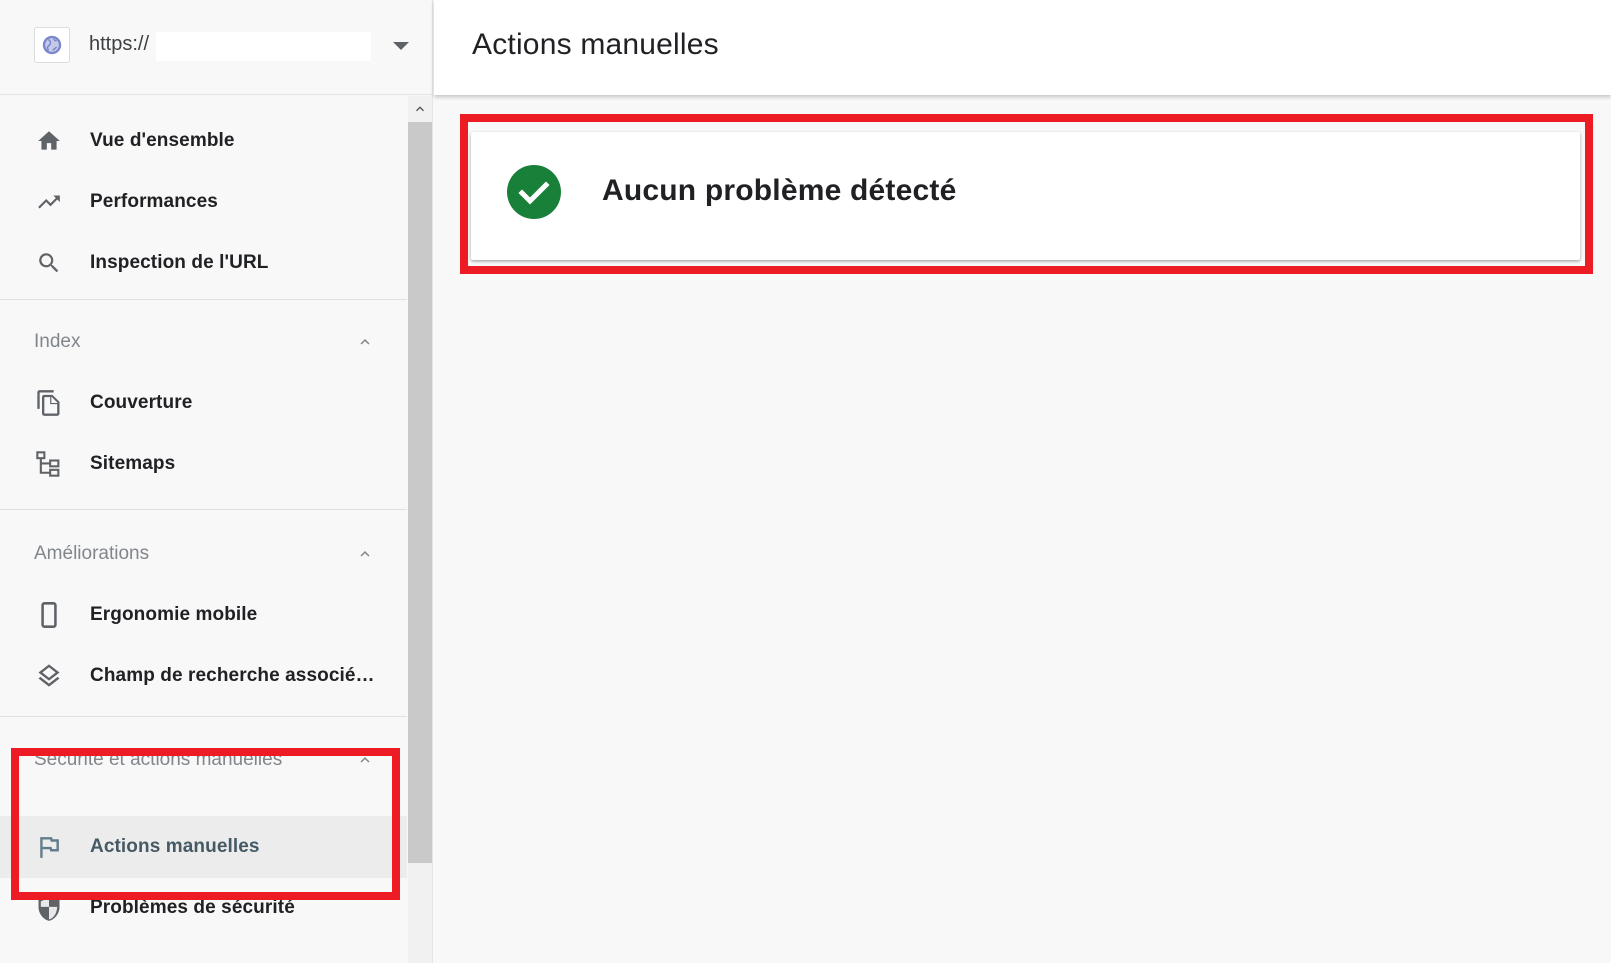 This screenshot has width=1611, height=963. Describe the element at coordinates (779, 190) in the screenshot. I see `status-message: Aucun problème détecté` at that location.